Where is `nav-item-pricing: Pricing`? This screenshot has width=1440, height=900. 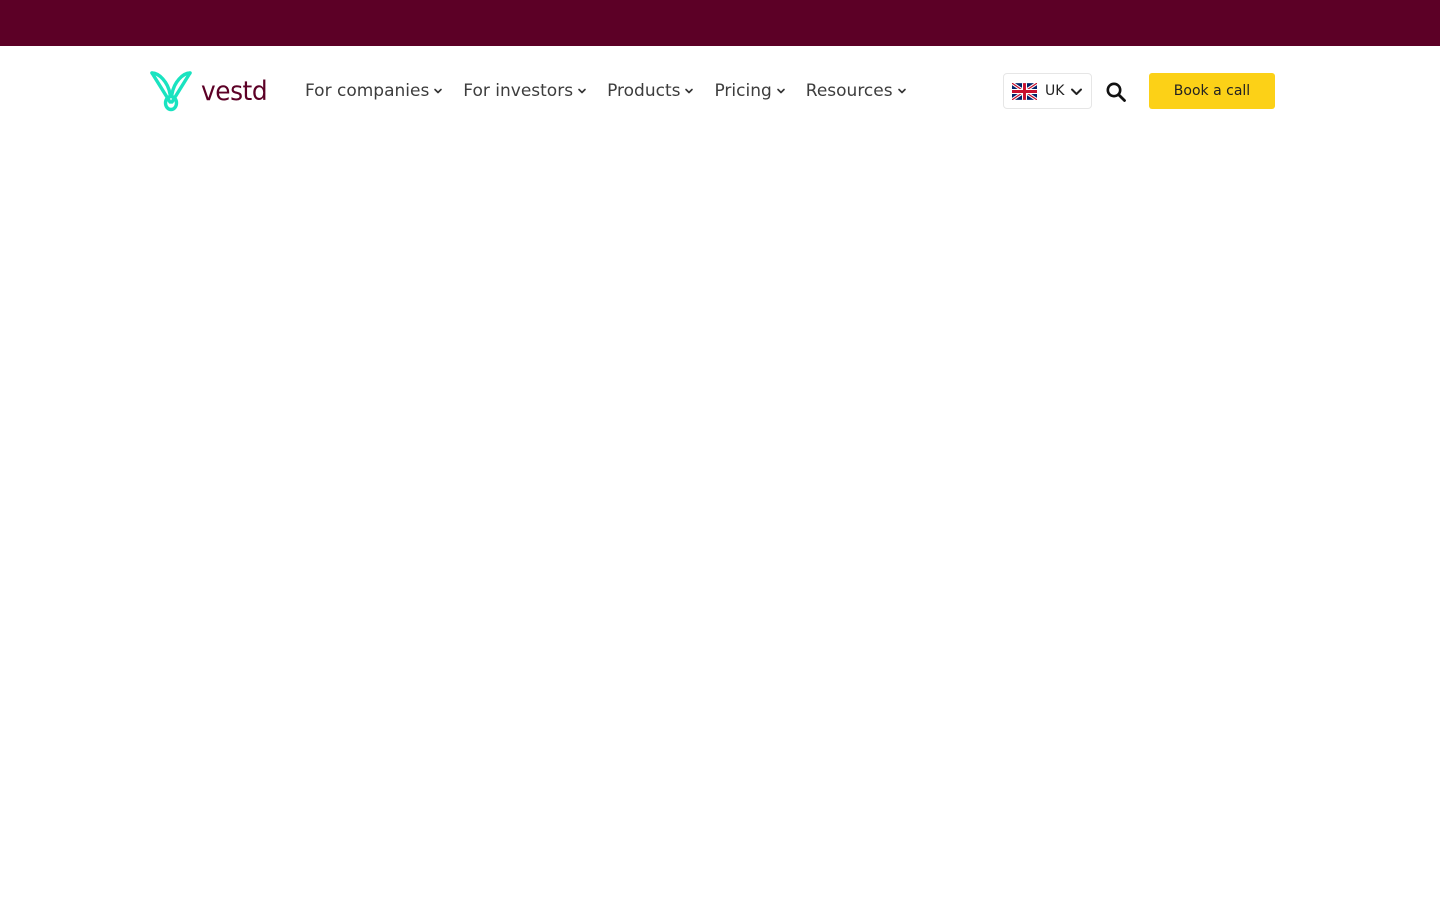 nav-item-pricing: Pricing is located at coordinates (749, 91).